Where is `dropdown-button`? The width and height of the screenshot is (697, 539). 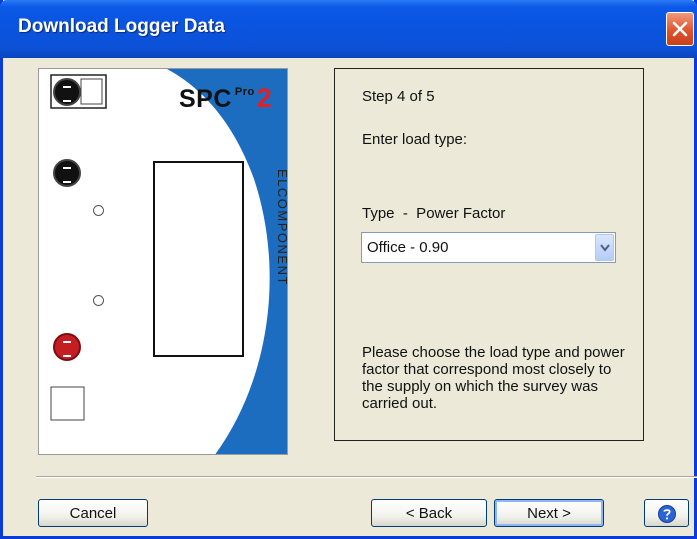
dropdown-button is located at coordinates (604, 247).